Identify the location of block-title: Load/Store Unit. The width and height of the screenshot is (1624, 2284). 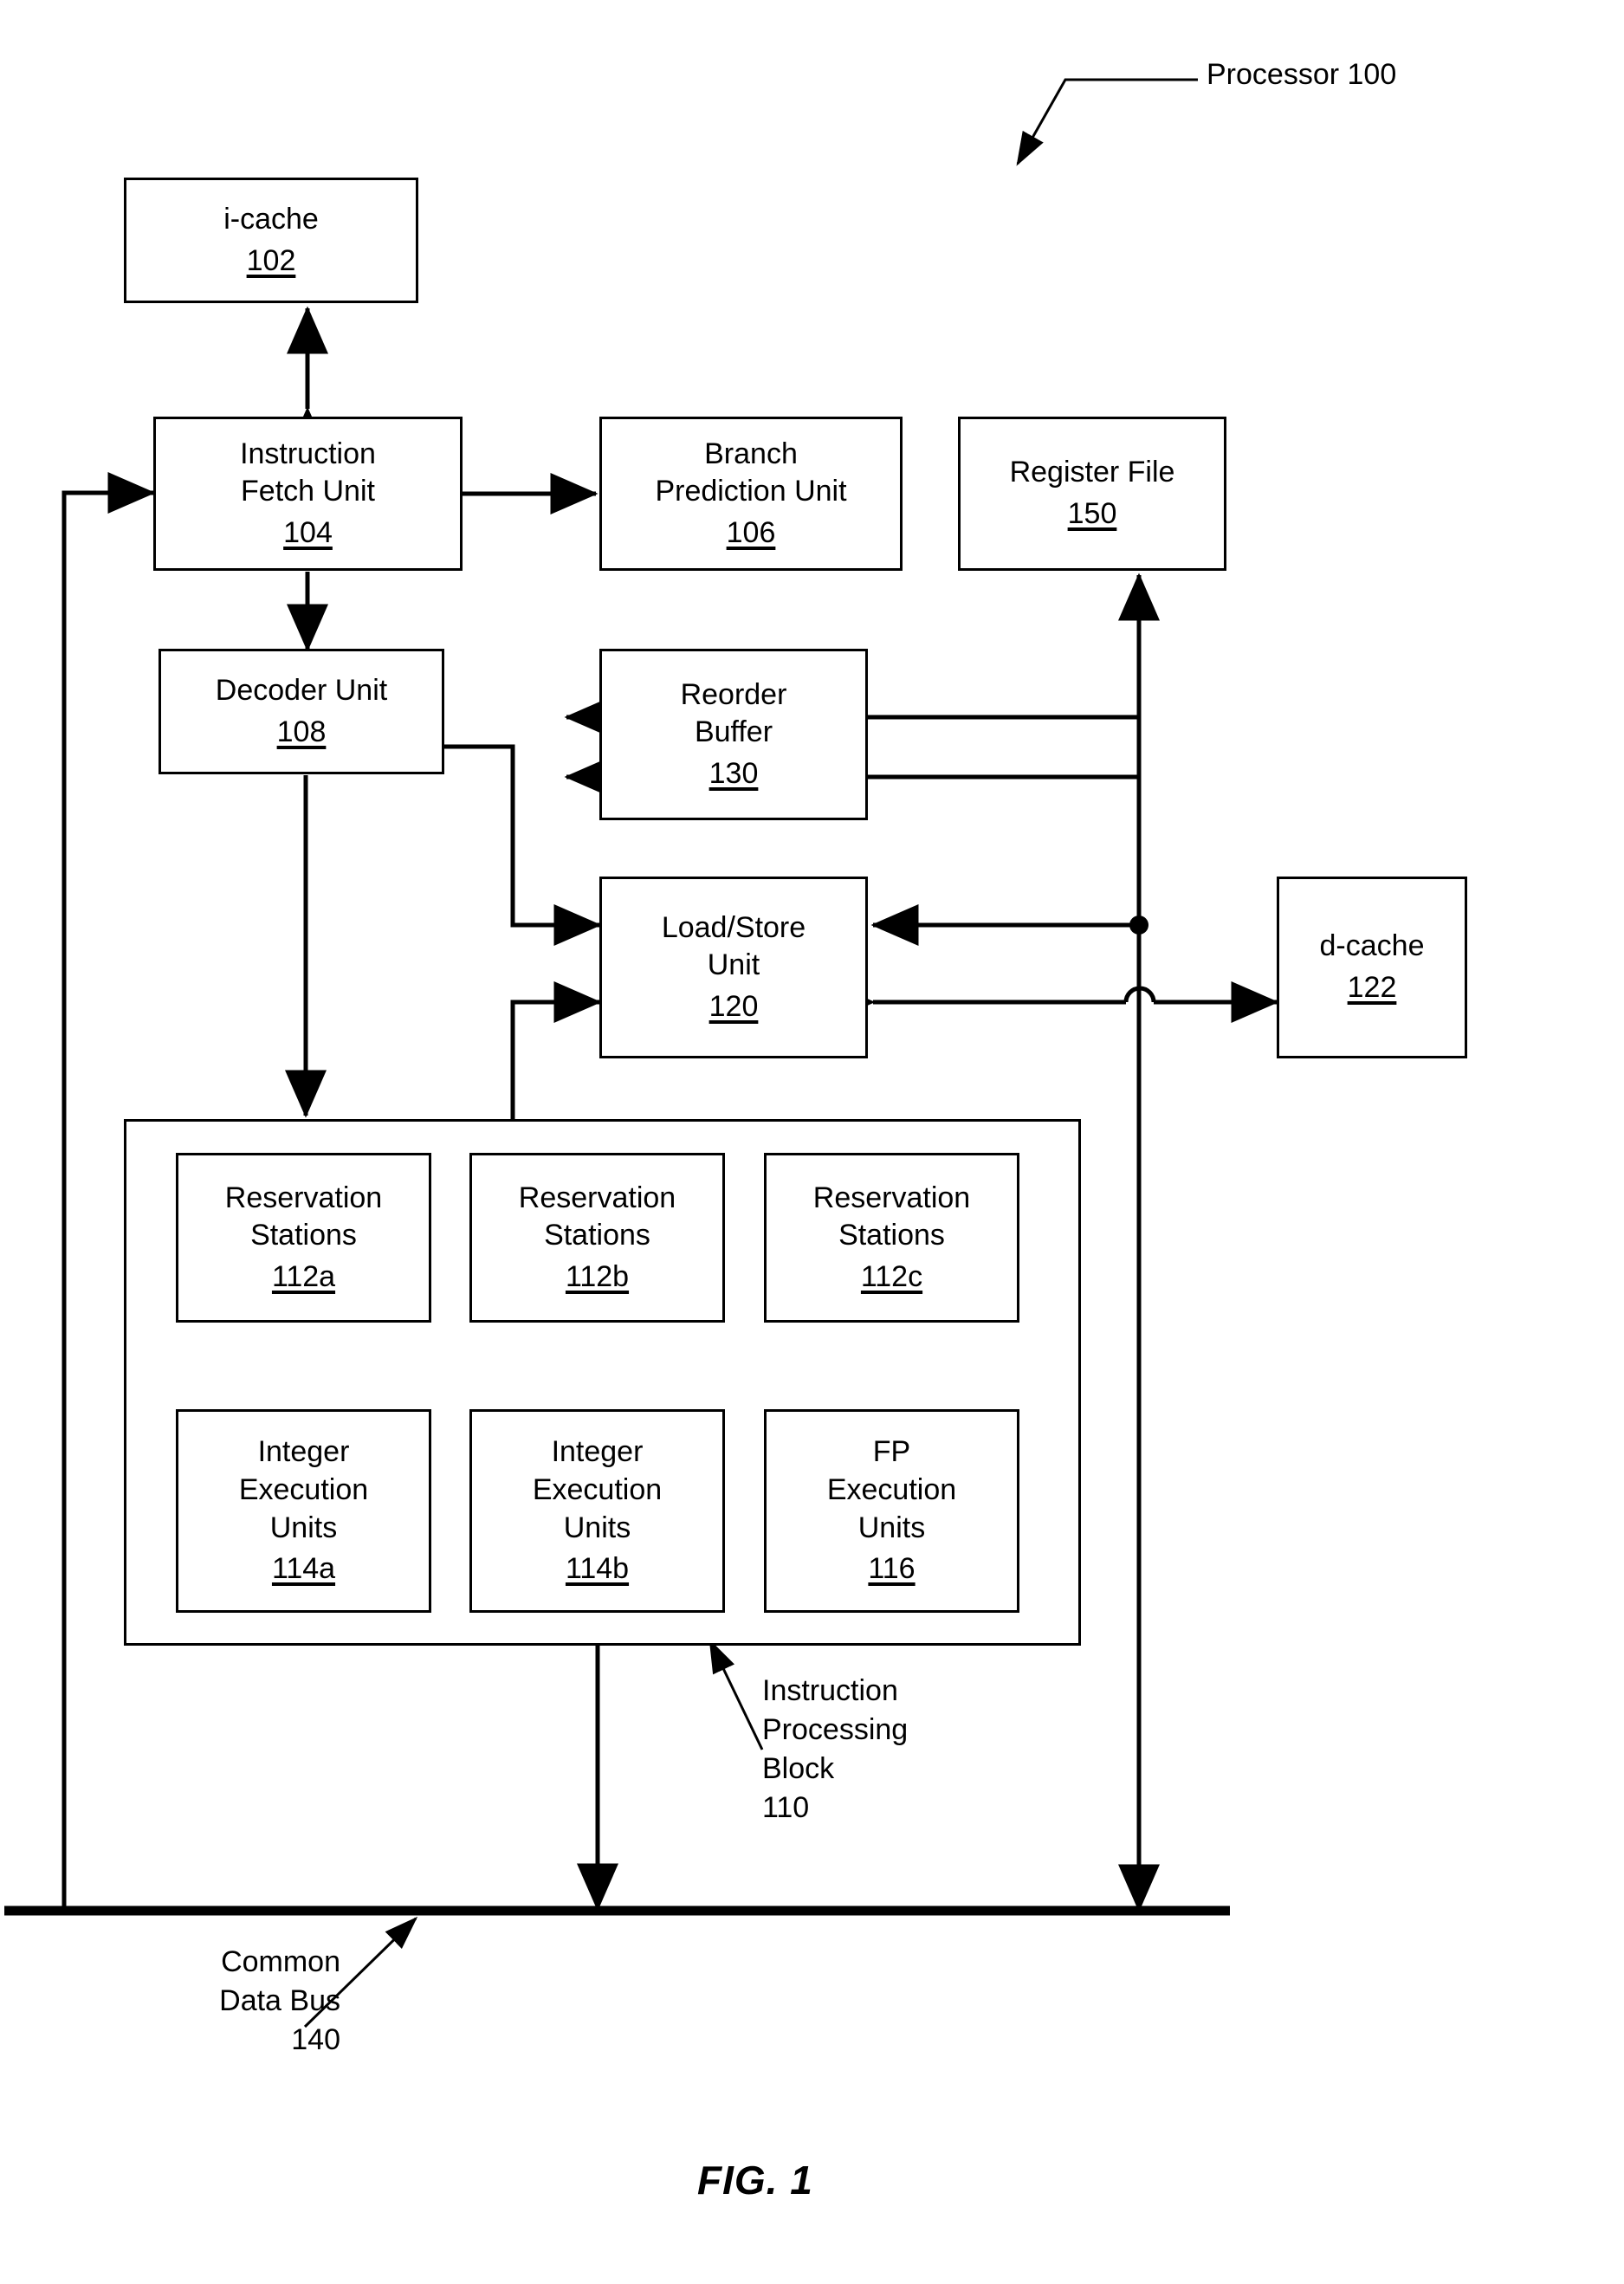
(733, 946).